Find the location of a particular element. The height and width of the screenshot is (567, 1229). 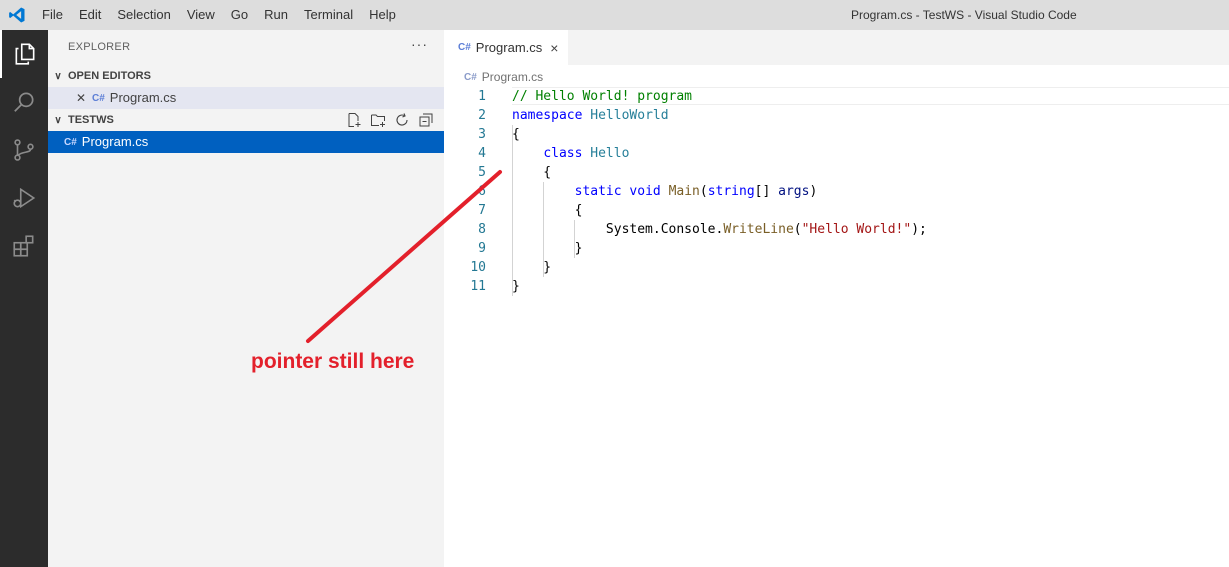

code-line: 11} is located at coordinates (481, 286).